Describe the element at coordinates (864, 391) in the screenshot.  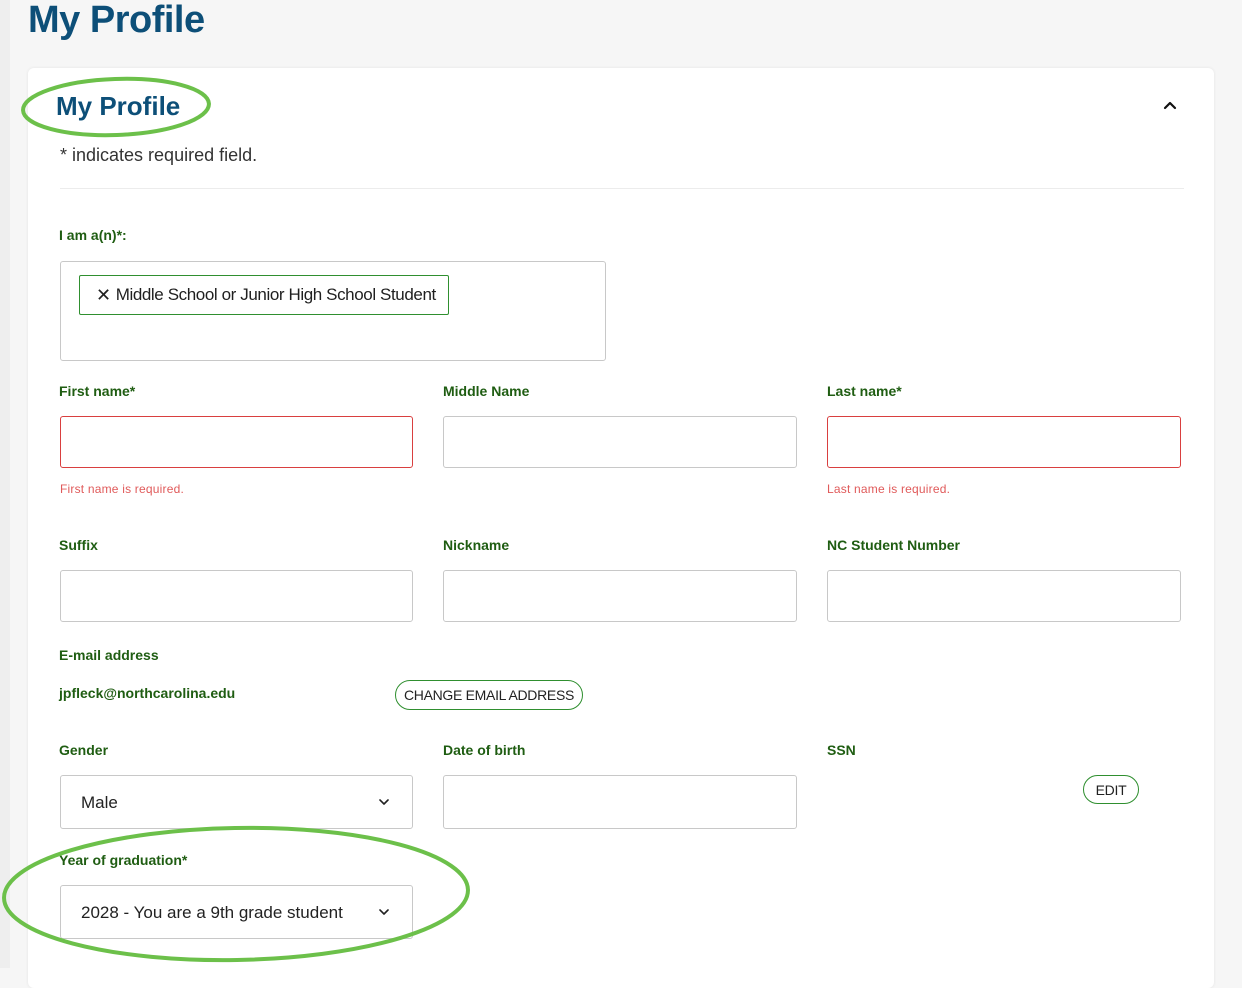
I see `last-name-label: Last name*` at that location.